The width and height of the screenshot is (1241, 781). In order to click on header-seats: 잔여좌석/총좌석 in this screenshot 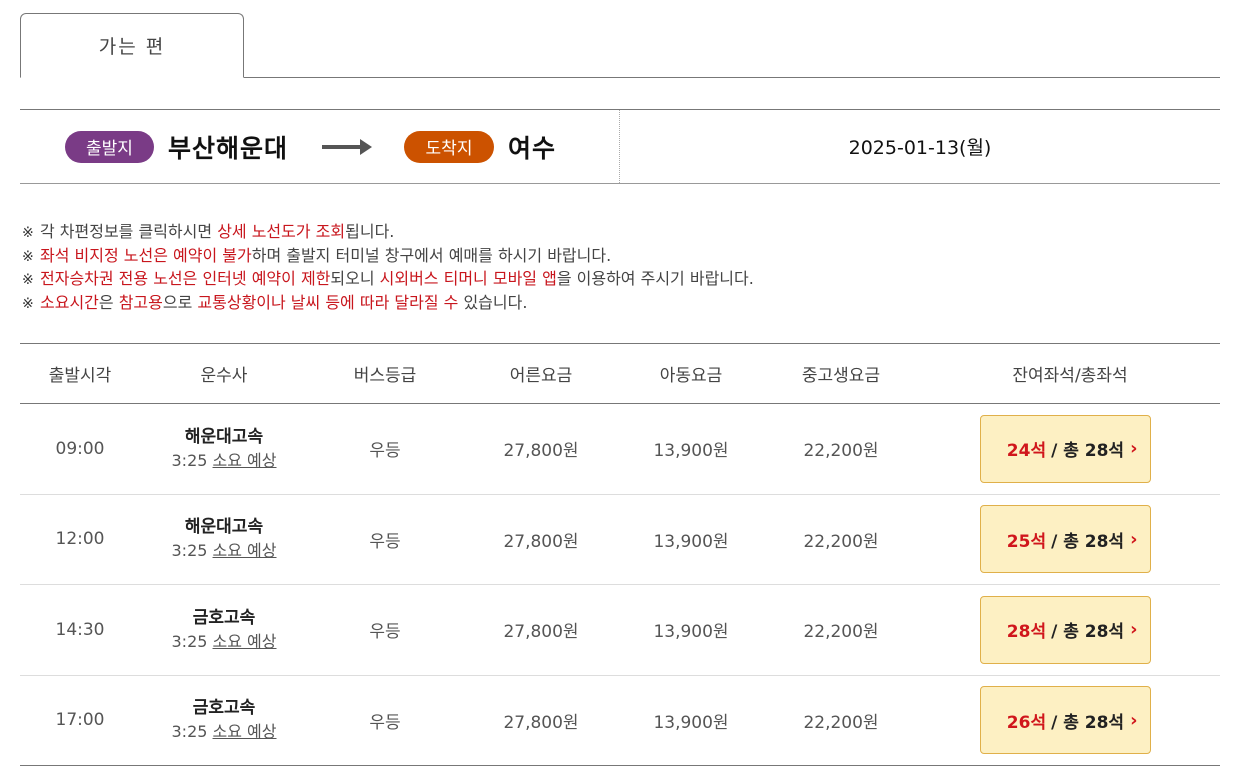, I will do `click(1070, 376)`.